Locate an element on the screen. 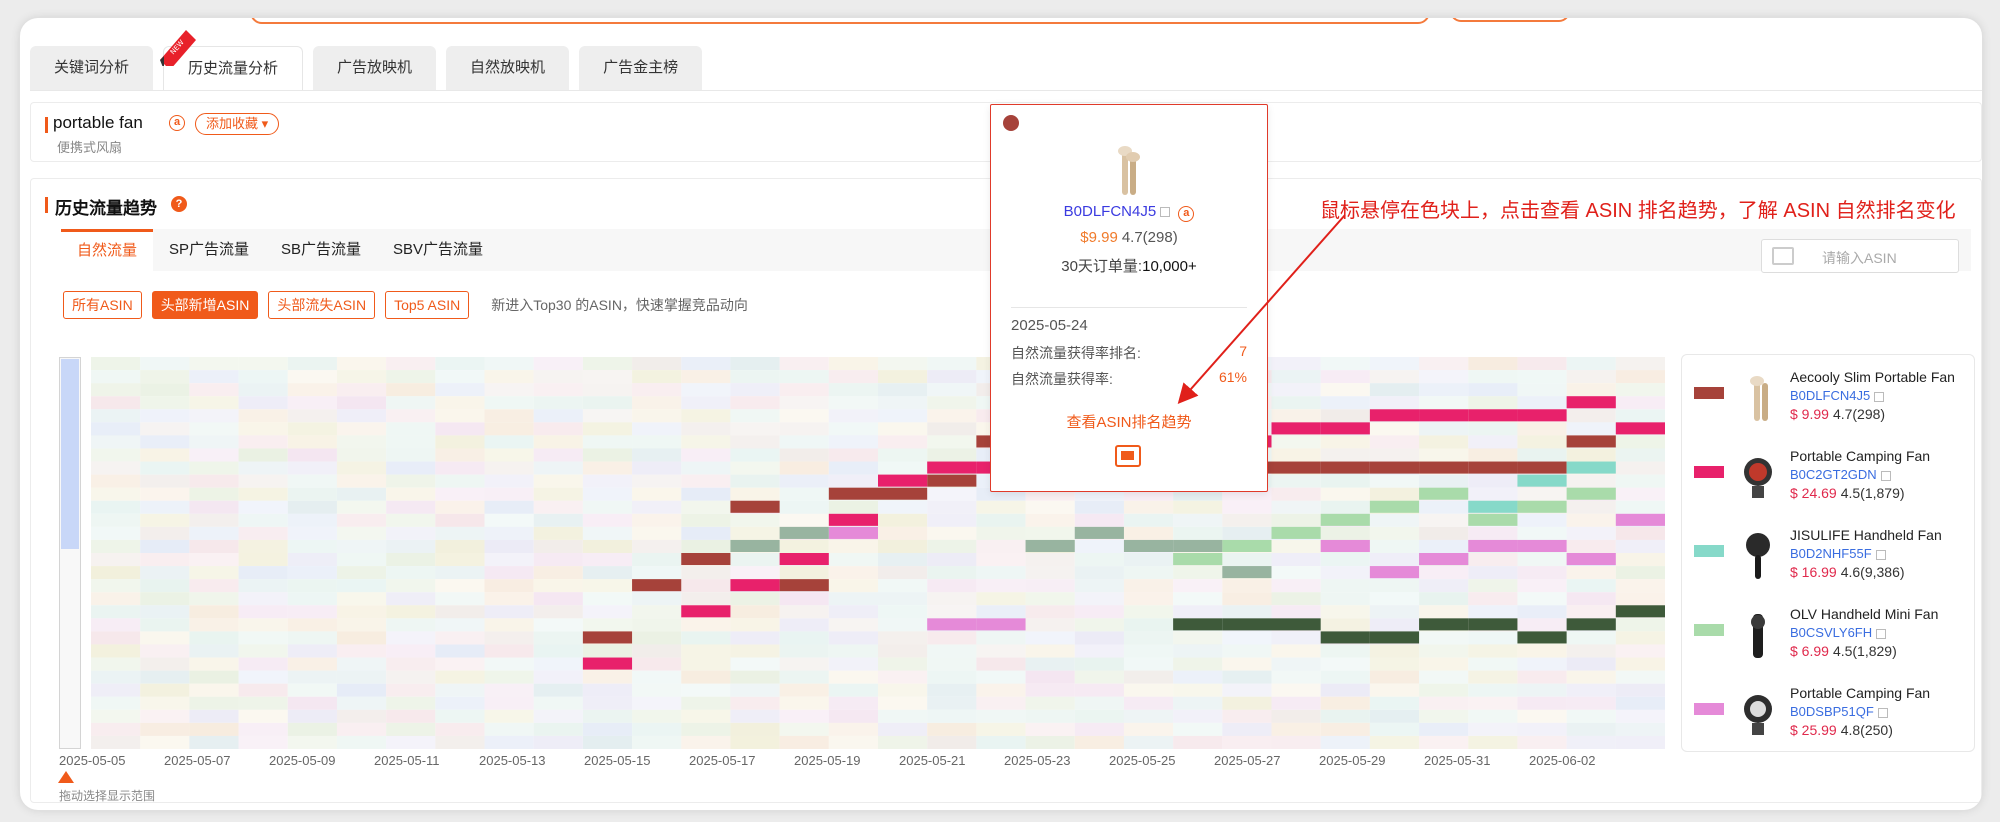 The height and width of the screenshot is (822, 2000). legend-swatch is located at coordinates (1709, 472).